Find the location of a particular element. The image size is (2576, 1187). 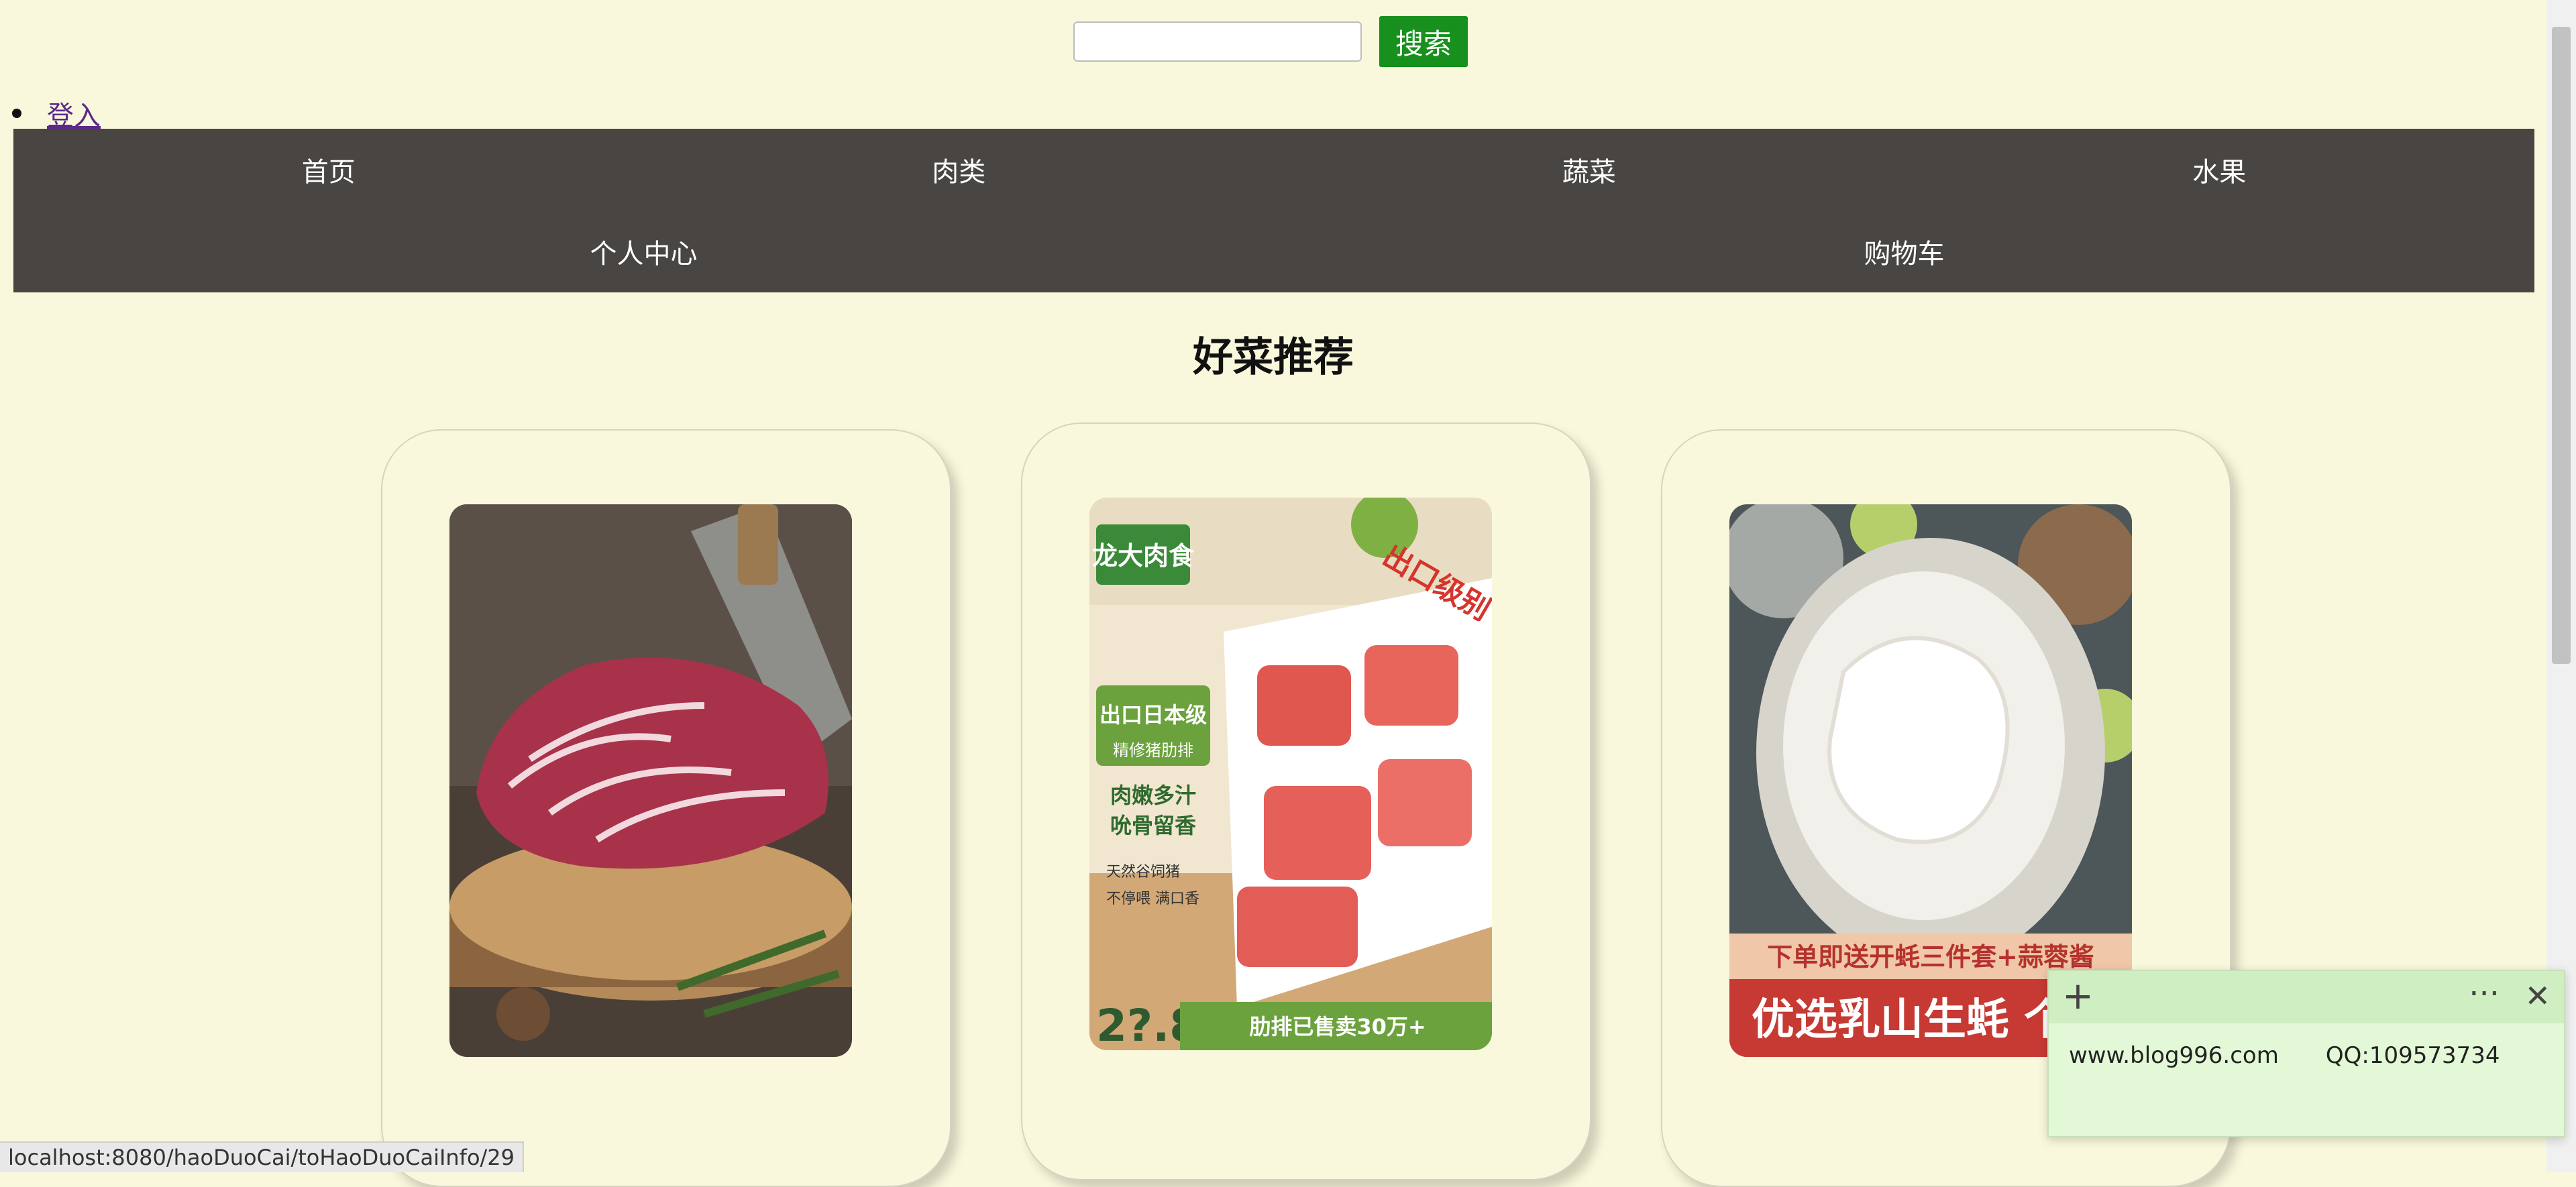

search-button: 搜索 is located at coordinates (1423, 42).